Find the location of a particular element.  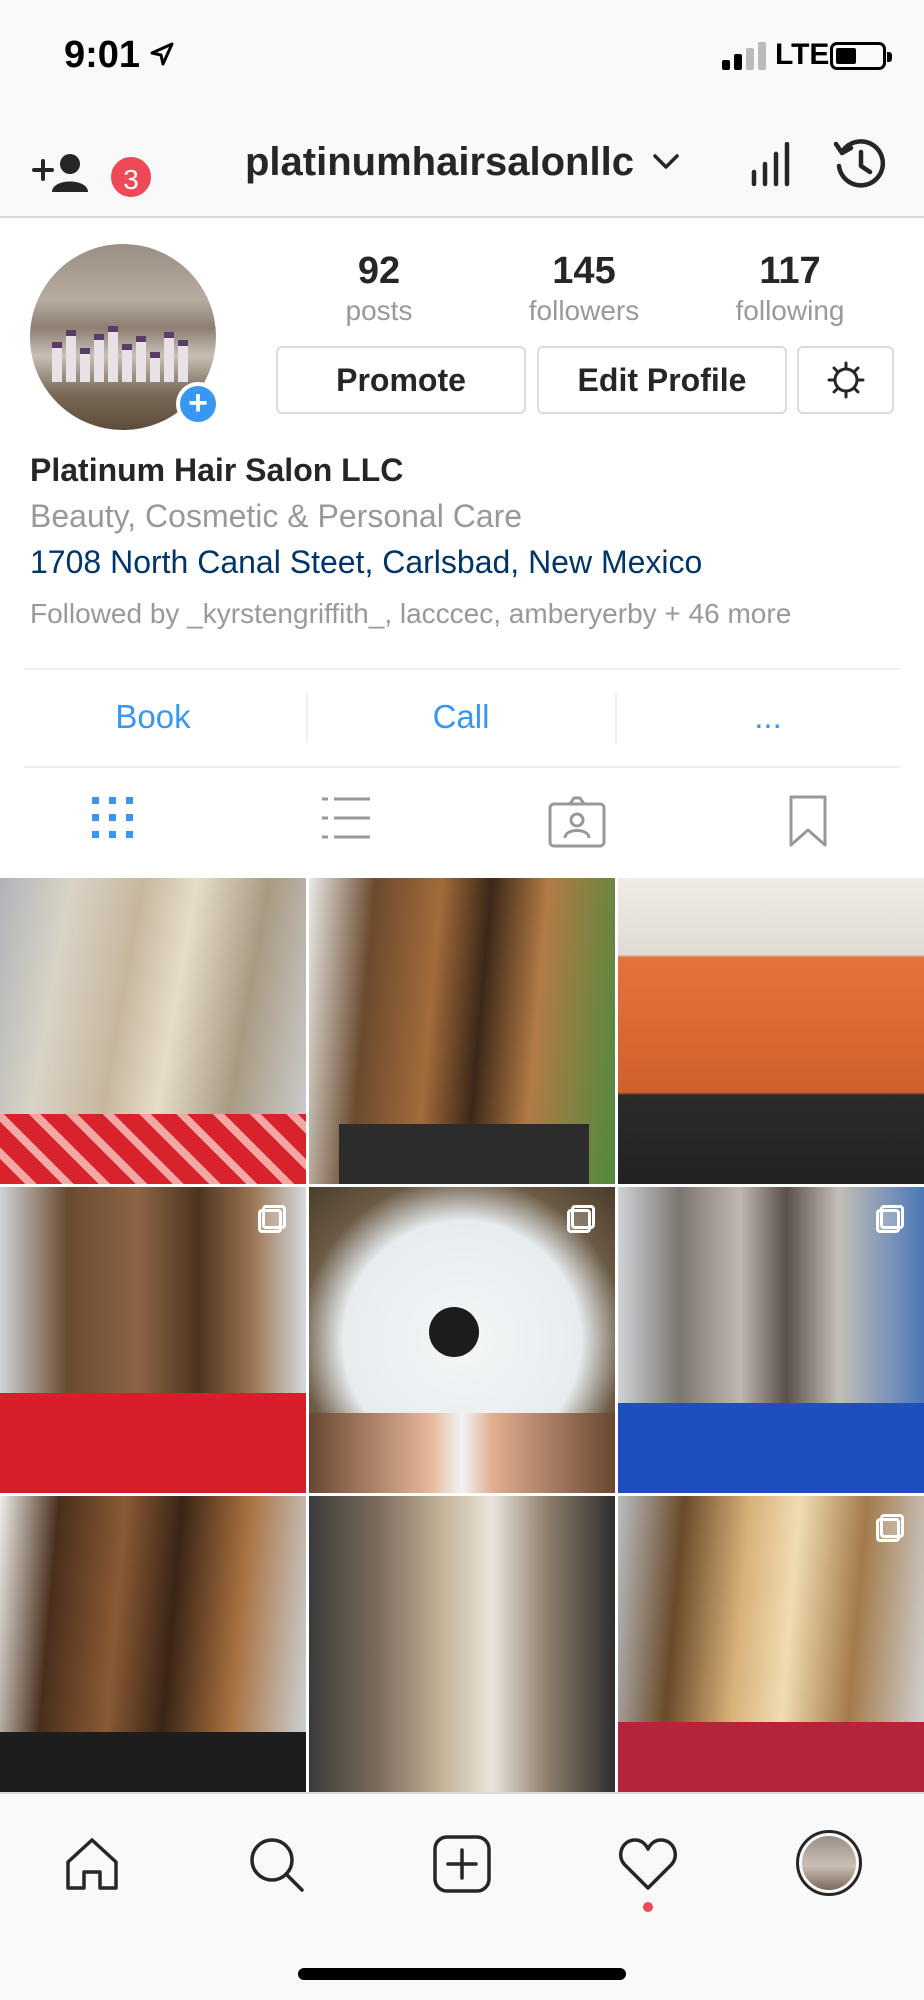

grid-view-icon is located at coordinates (113, 818).